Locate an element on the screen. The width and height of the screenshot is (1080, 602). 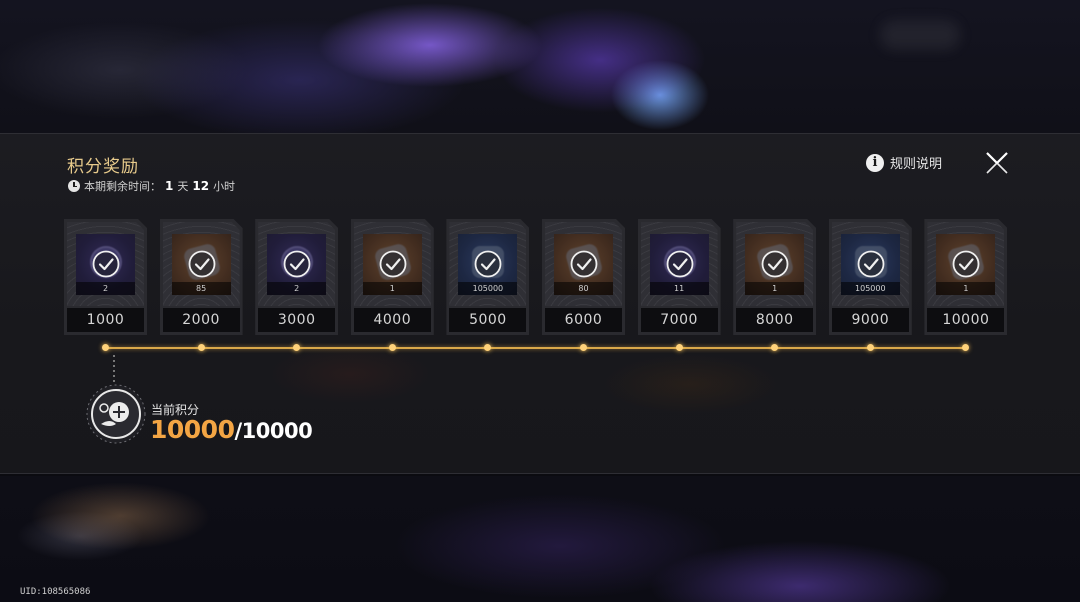
max-points-value: /10000 is located at coordinates (273, 431).